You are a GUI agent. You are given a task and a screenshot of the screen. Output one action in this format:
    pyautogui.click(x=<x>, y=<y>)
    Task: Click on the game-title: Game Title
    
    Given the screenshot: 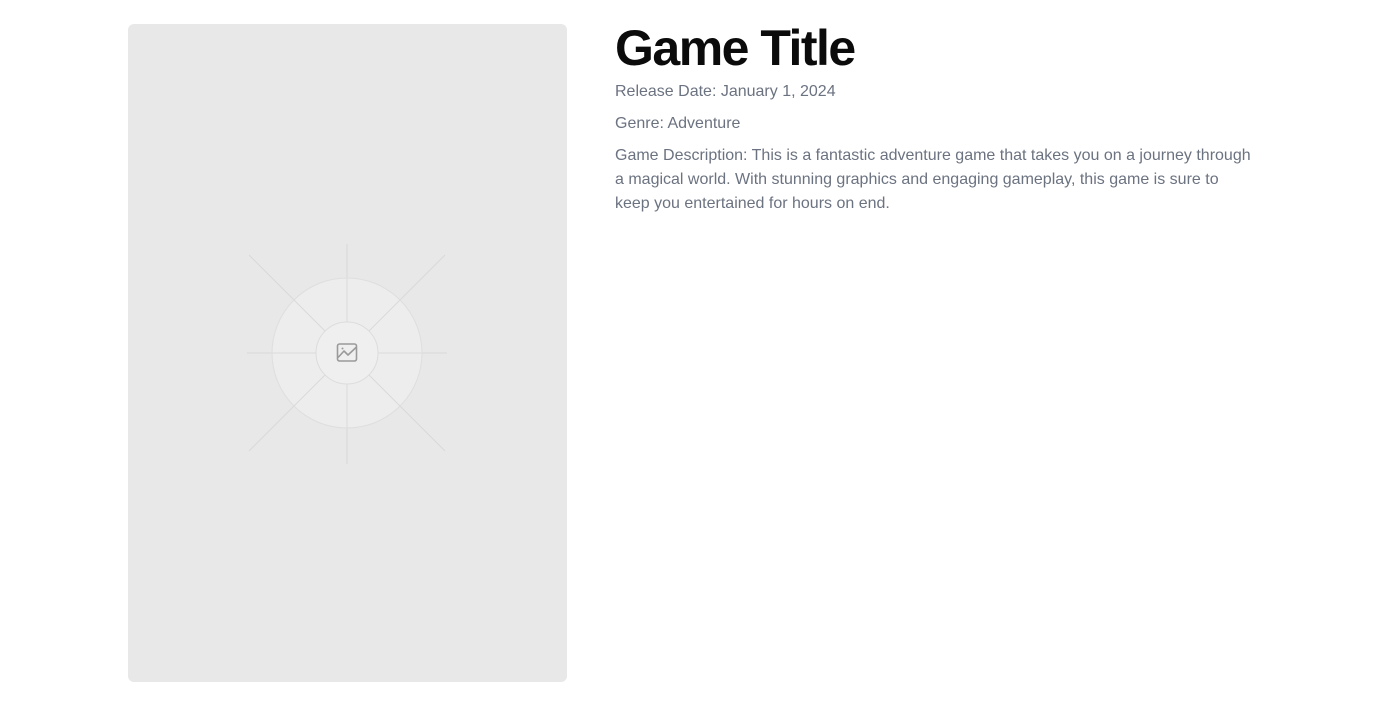 What is the action you would take?
    pyautogui.click(x=735, y=48)
    